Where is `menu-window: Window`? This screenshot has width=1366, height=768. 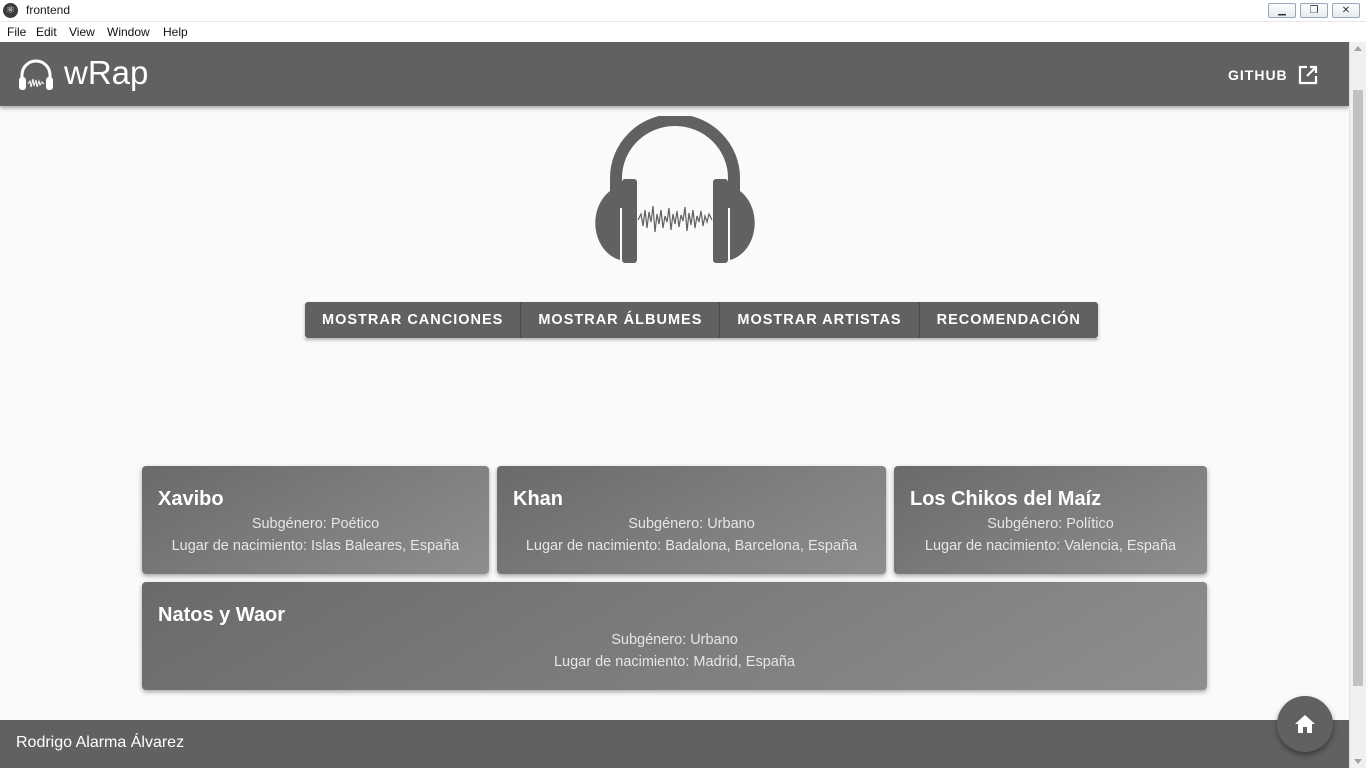
menu-window: Window is located at coordinates (128, 32).